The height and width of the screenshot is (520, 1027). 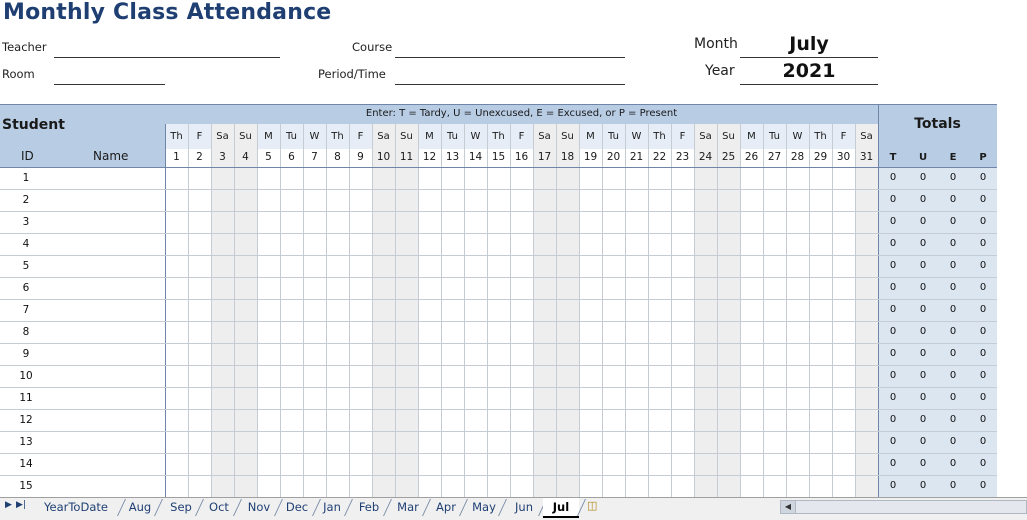 I want to click on student-id: 4, so click(x=26, y=244).